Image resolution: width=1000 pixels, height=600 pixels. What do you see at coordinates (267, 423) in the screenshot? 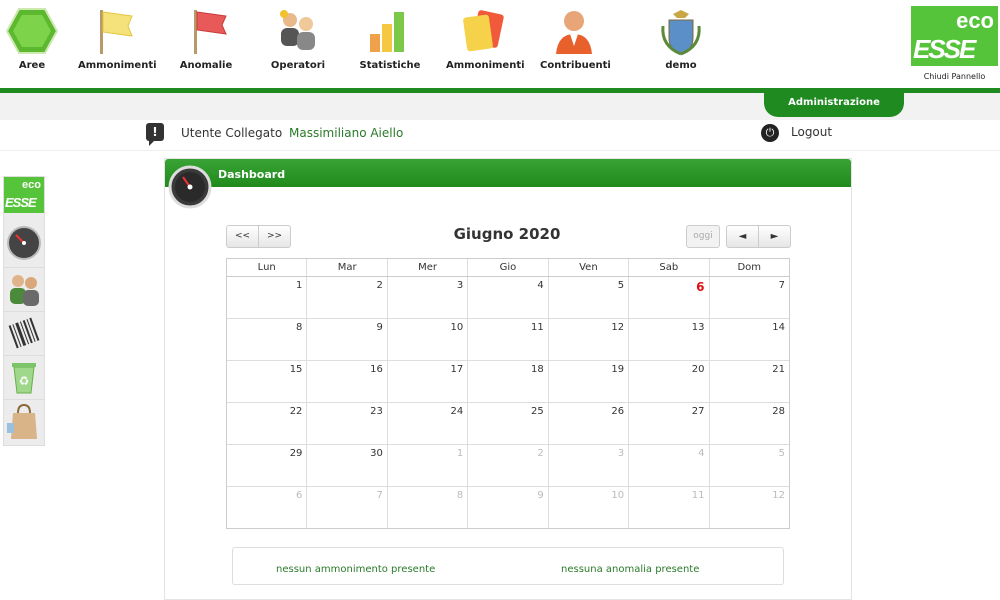
I see `calendar-day: 22` at bounding box center [267, 423].